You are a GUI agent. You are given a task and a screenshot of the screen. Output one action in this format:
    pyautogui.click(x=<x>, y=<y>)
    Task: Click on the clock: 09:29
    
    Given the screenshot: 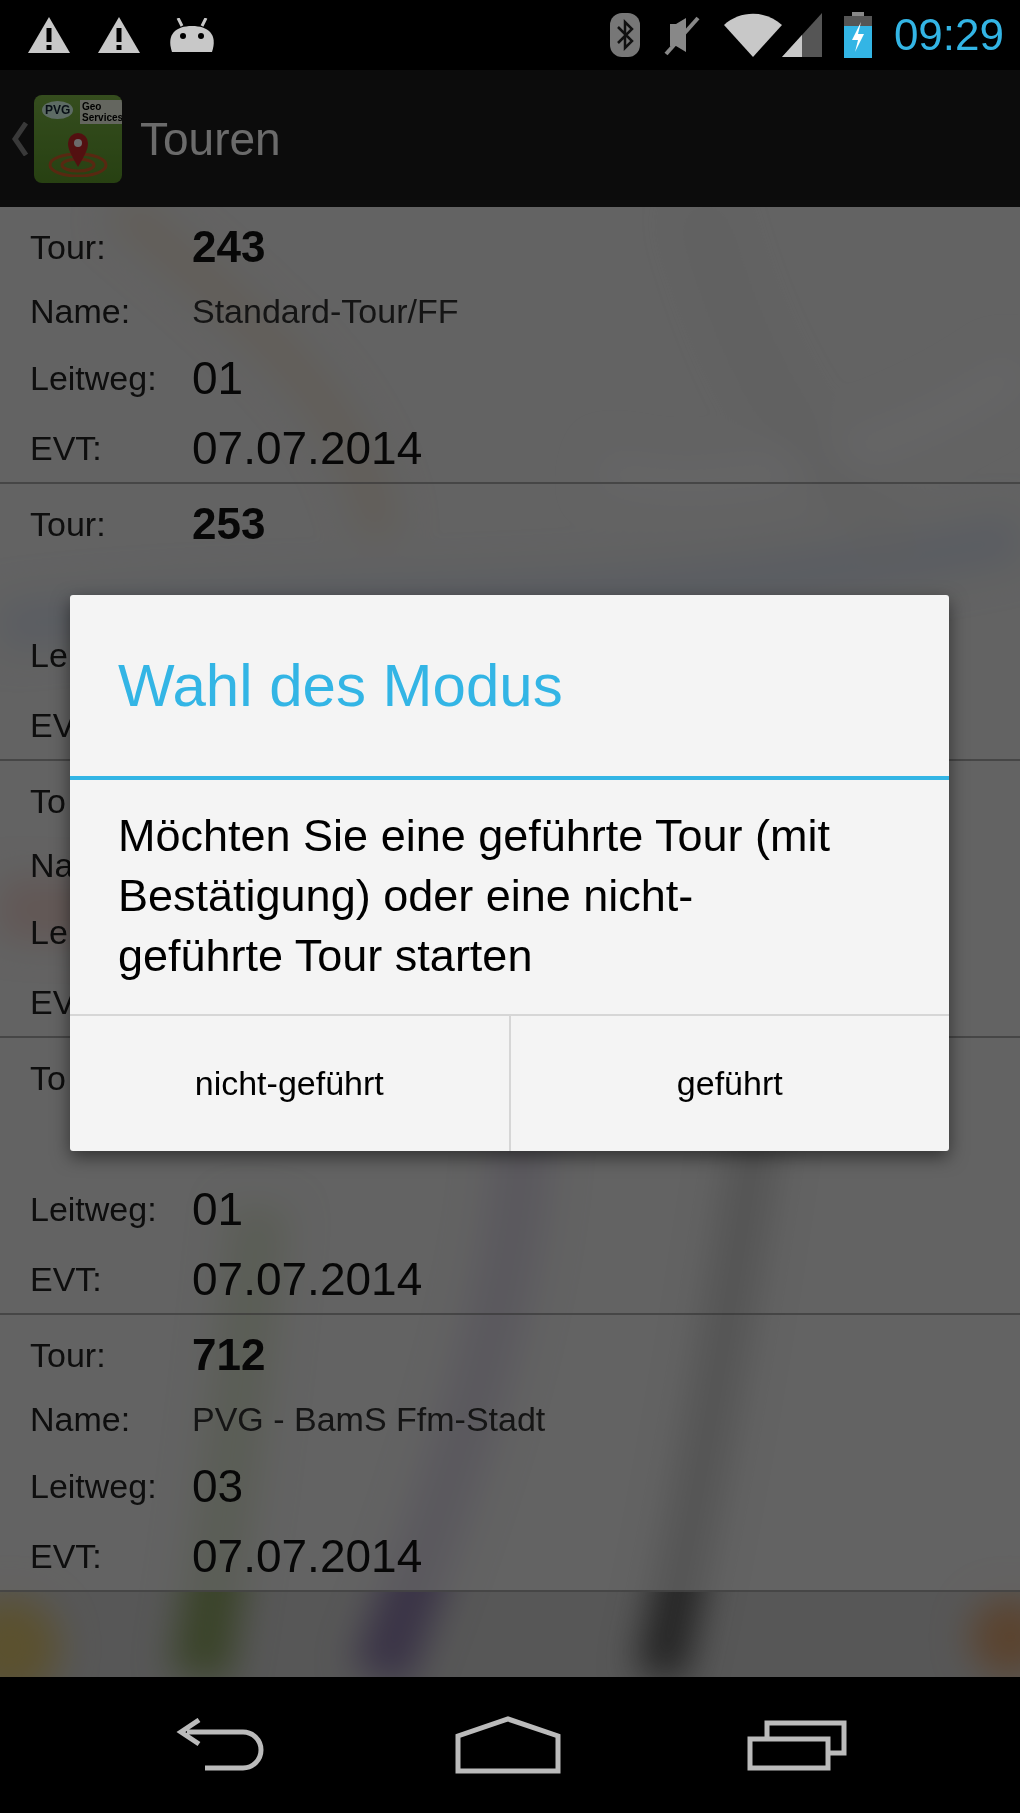 What is the action you would take?
    pyautogui.click(x=948, y=35)
    